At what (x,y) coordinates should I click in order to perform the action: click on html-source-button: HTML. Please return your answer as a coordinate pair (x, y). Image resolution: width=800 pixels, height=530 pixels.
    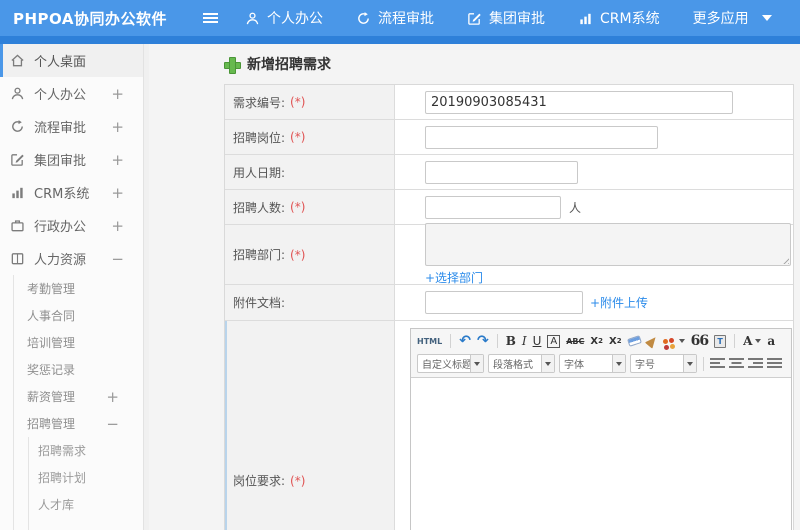
    Looking at the image, I should click on (429, 341).